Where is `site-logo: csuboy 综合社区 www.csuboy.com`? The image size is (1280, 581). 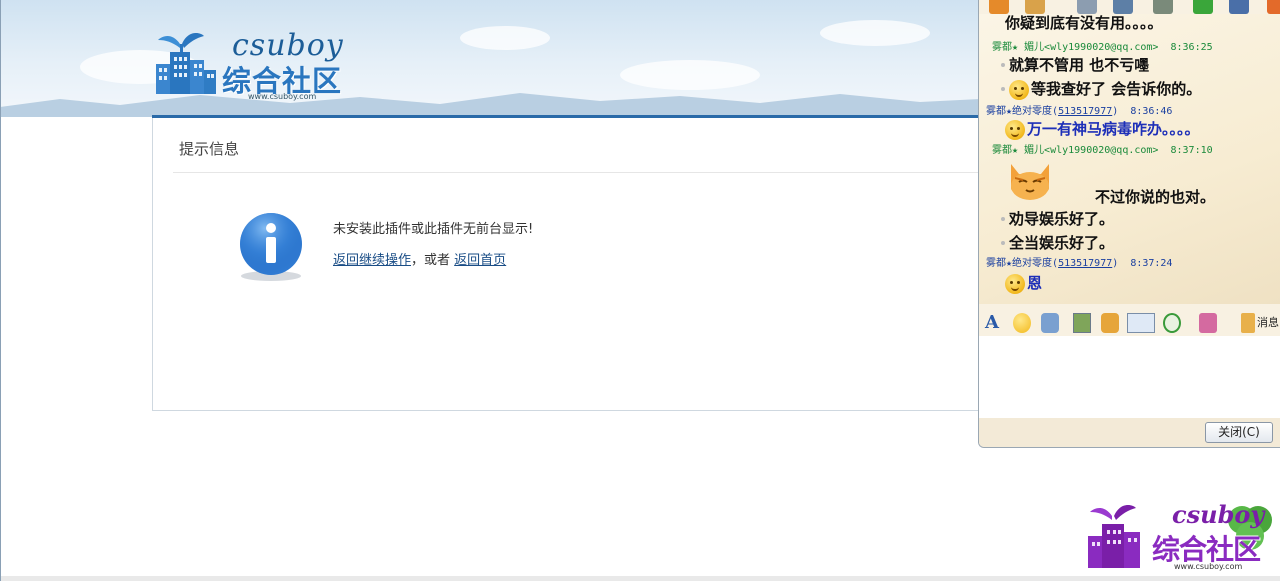 site-logo: csuboy 综合社区 www.csuboy.com is located at coordinates (254, 66).